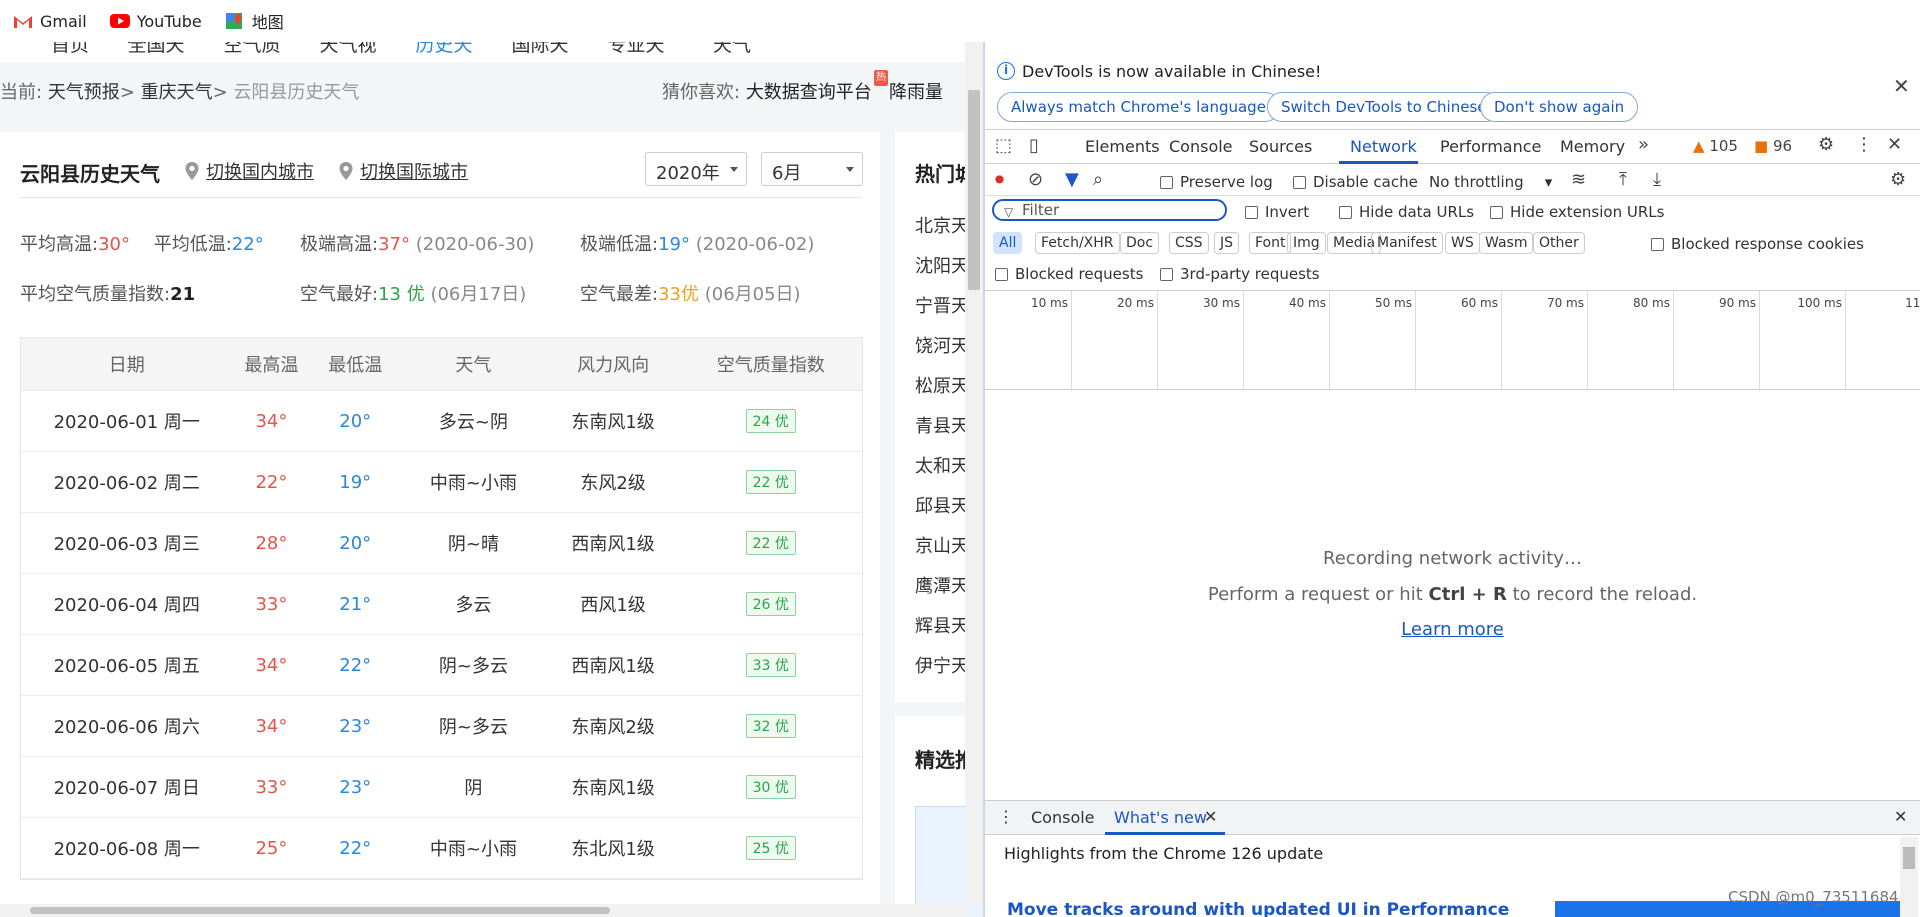 This screenshot has height=917, width=1920. I want to click on hot-city-link: 饶河天, so click(942, 345).